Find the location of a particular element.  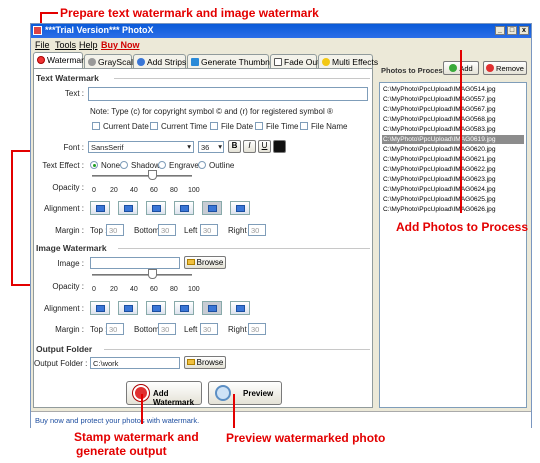

margin-right-input: 30 is located at coordinates (257, 230).